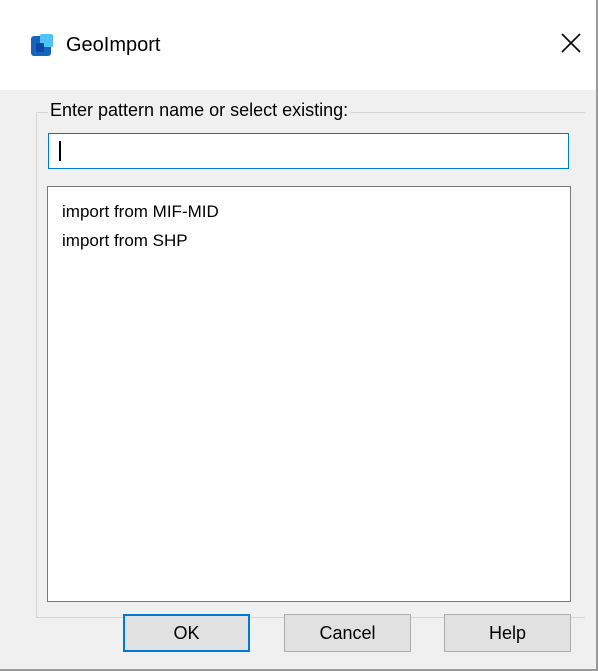  I want to click on text-caret, so click(60, 151).